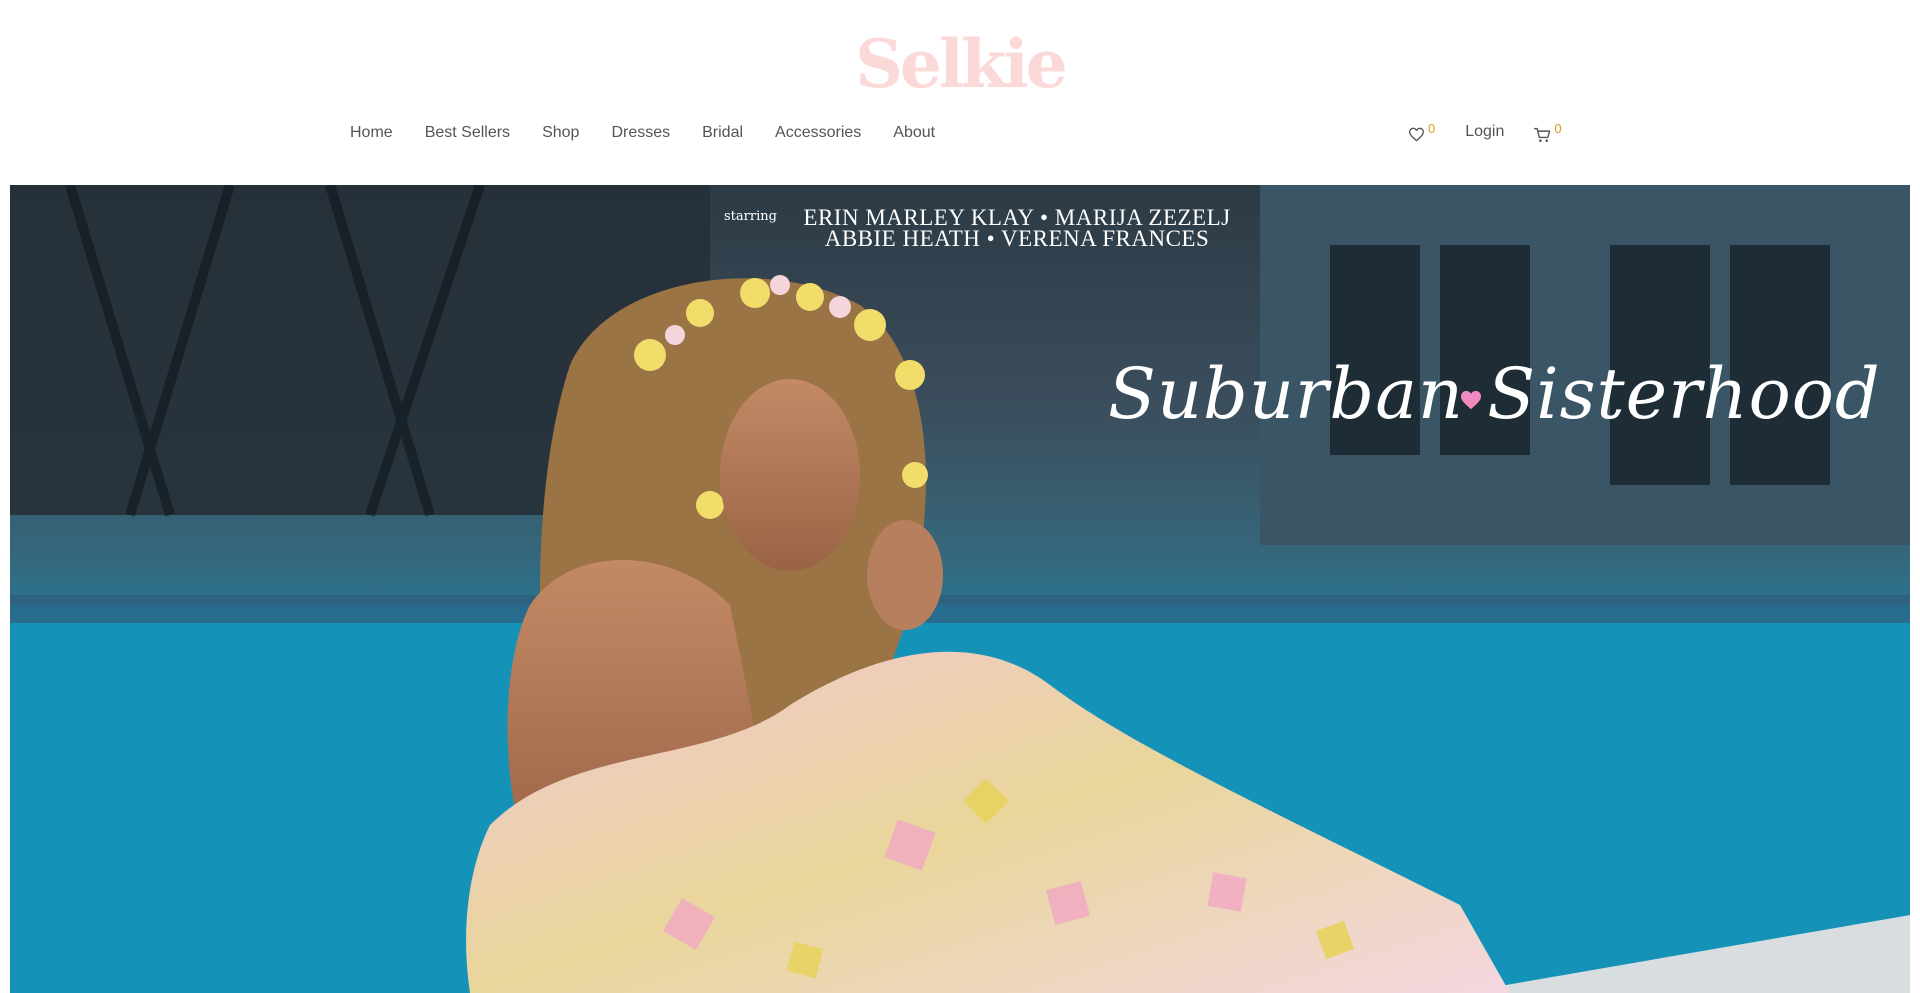  I want to click on brand-logo: Selkie, so click(960, 64).